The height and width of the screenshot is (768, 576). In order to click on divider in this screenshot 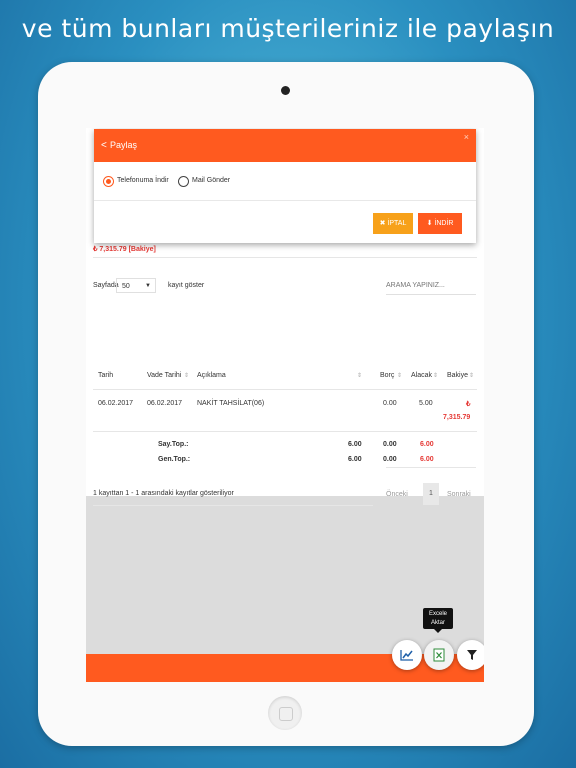, I will do `click(285, 257)`.